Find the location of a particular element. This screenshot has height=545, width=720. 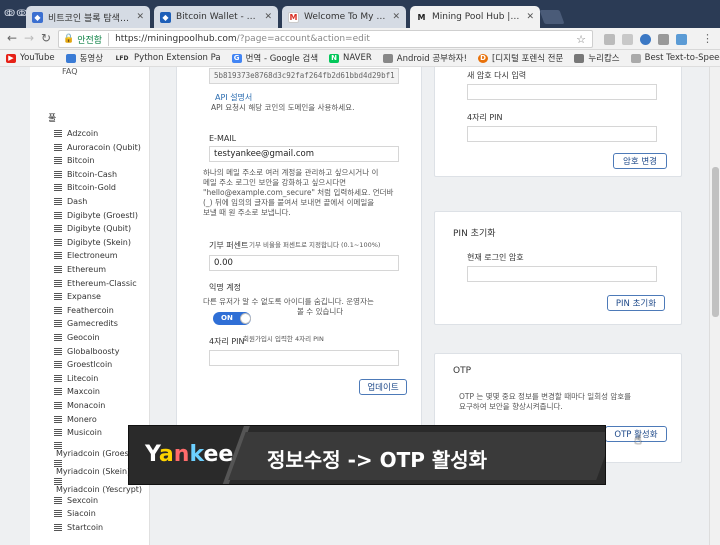

sidebar-coin-item: Startcoin is located at coordinates (78, 527).